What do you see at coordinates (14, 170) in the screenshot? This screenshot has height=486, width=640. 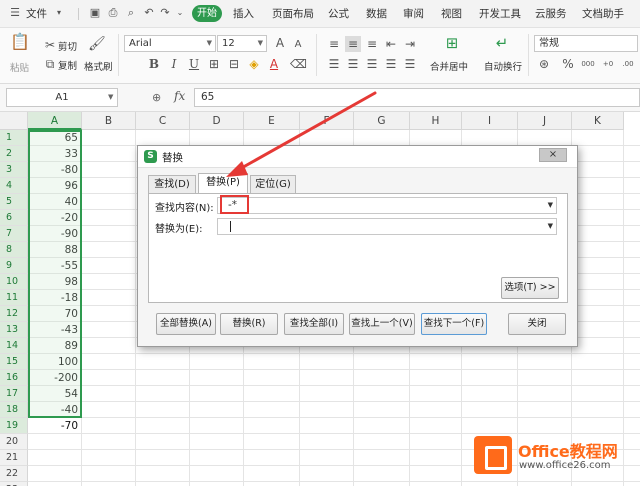 I see `row-header: 3` at bounding box center [14, 170].